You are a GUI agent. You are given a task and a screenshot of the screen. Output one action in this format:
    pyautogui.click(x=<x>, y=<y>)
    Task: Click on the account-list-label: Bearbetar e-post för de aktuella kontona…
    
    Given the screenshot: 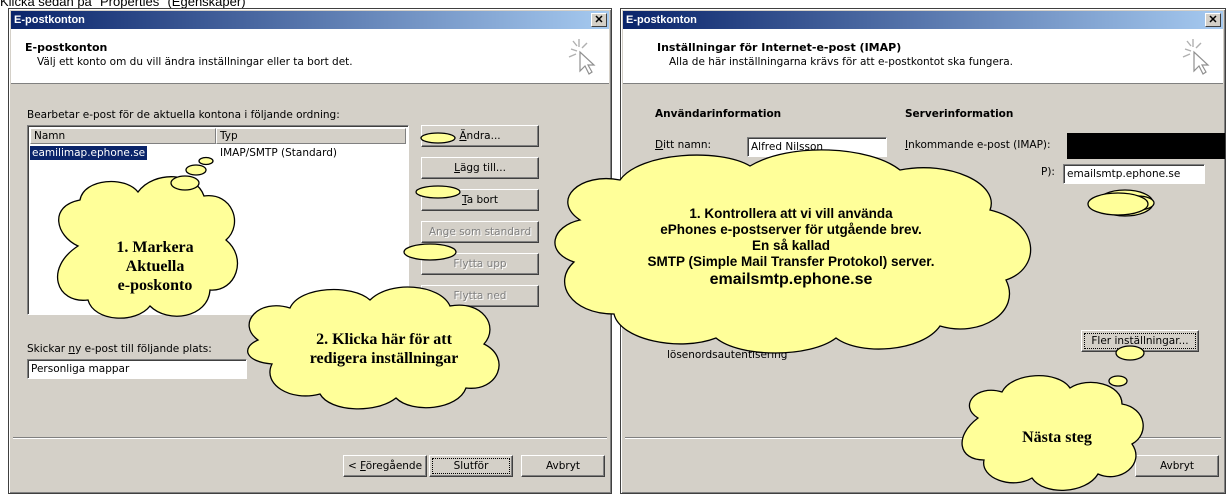 What is the action you would take?
    pyautogui.click(x=183, y=115)
    